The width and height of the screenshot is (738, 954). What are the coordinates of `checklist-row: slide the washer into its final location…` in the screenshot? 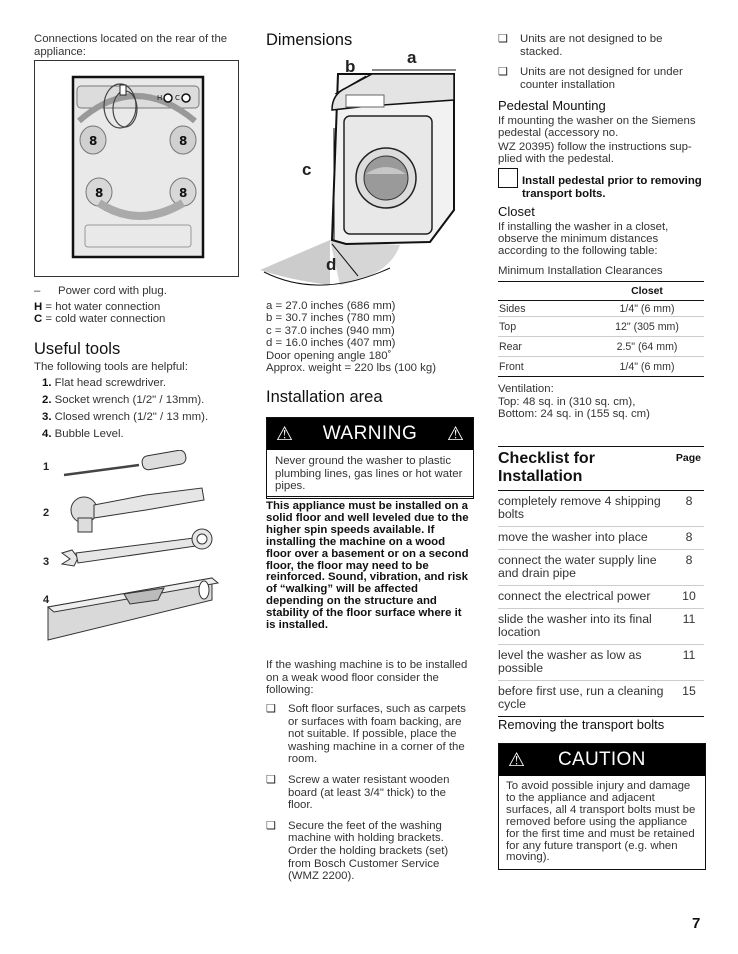 It's located at (601, 627).